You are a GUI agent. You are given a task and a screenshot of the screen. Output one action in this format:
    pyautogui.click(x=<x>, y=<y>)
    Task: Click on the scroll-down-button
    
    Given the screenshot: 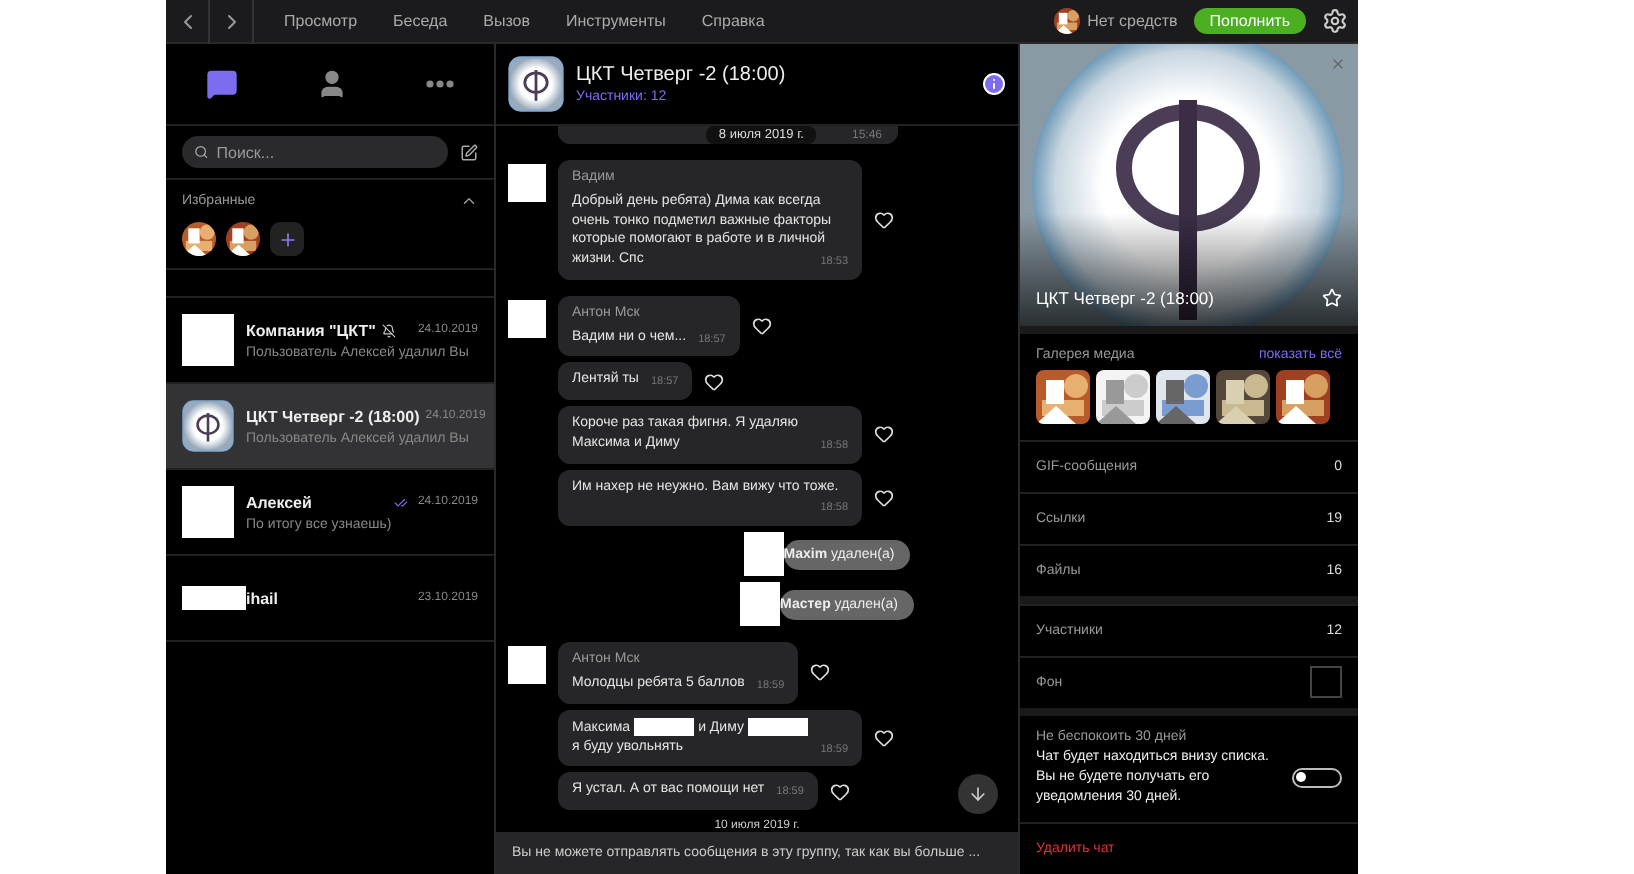 What is the action you would take?
    pyautogui.click(x=978, y=794)
    